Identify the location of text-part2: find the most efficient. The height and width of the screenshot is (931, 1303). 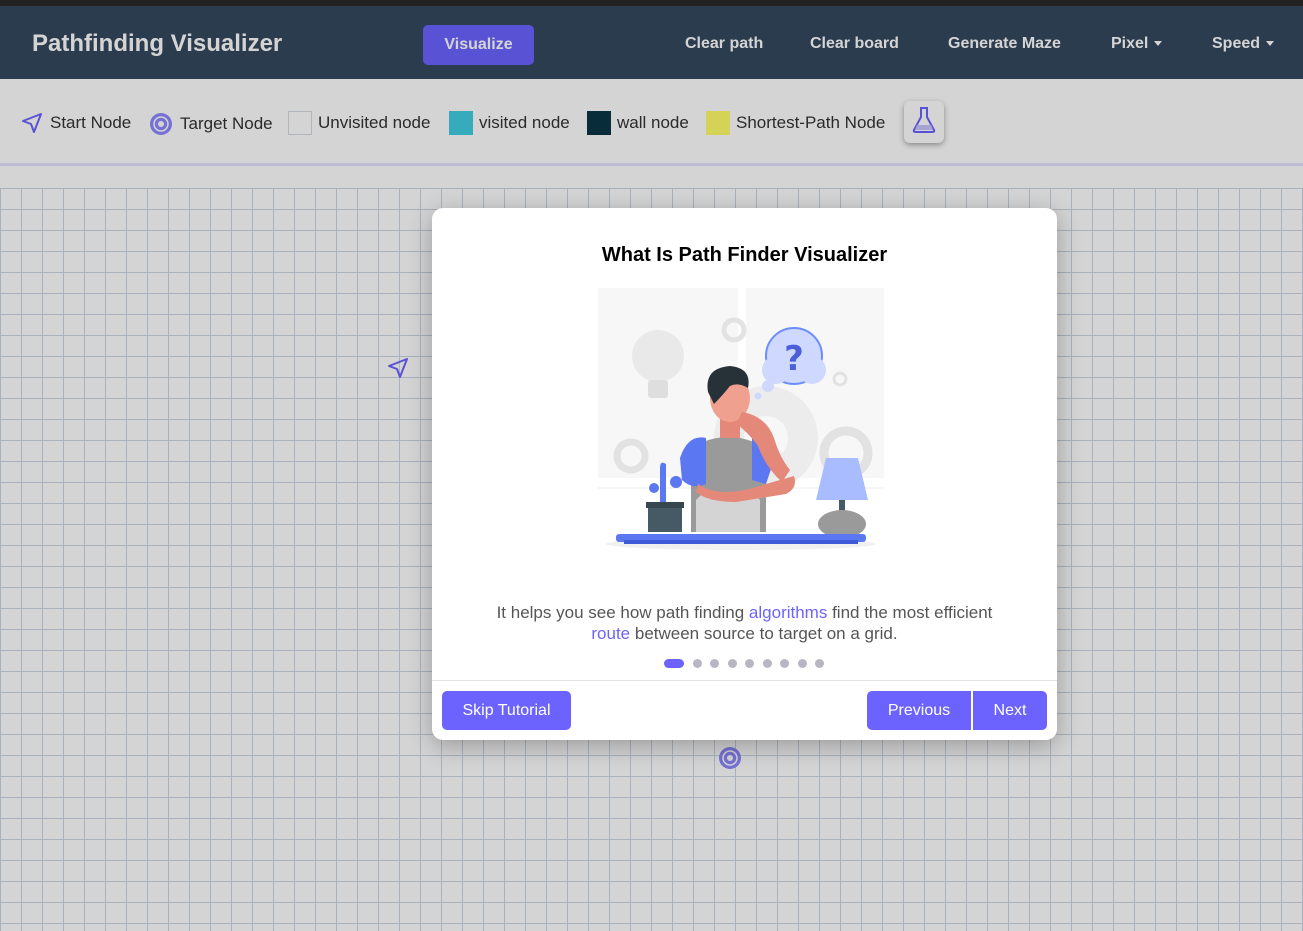
(910, 612).